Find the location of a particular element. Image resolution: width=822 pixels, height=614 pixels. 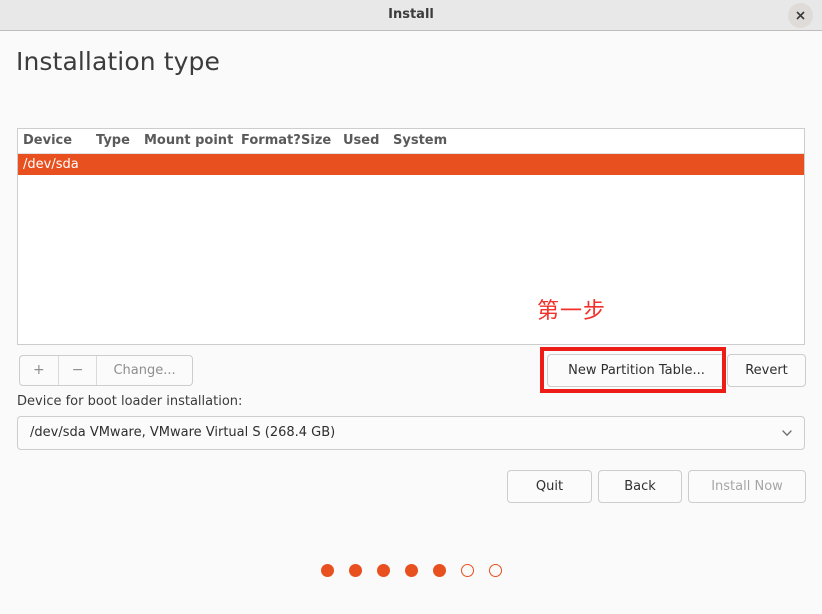

cell-format is located at coordinates (271, 164).